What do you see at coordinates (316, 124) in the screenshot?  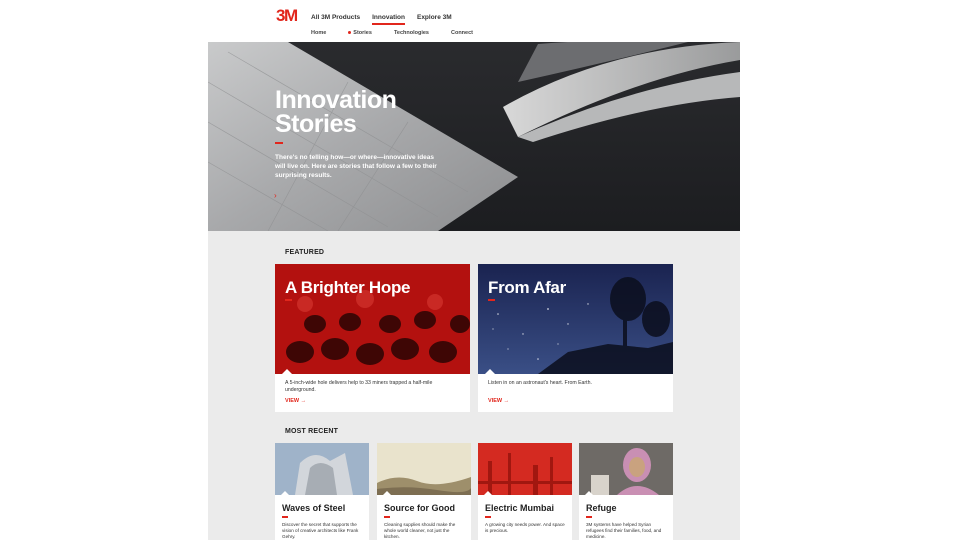 I see `hero-title-line2: Stories` at bounding box center [316, 124].